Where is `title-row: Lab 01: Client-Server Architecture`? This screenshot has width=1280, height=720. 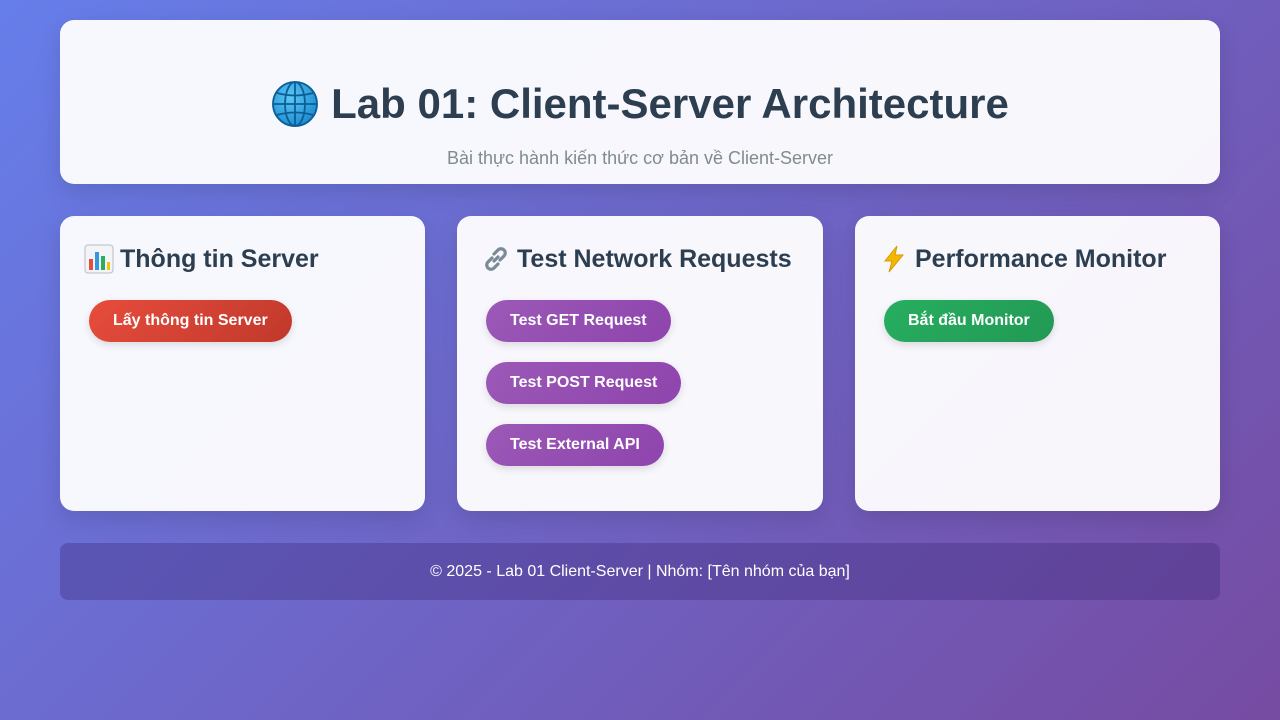 title-row: Lab 01: Client-Server Architecture is located at coordinates (640, 104).